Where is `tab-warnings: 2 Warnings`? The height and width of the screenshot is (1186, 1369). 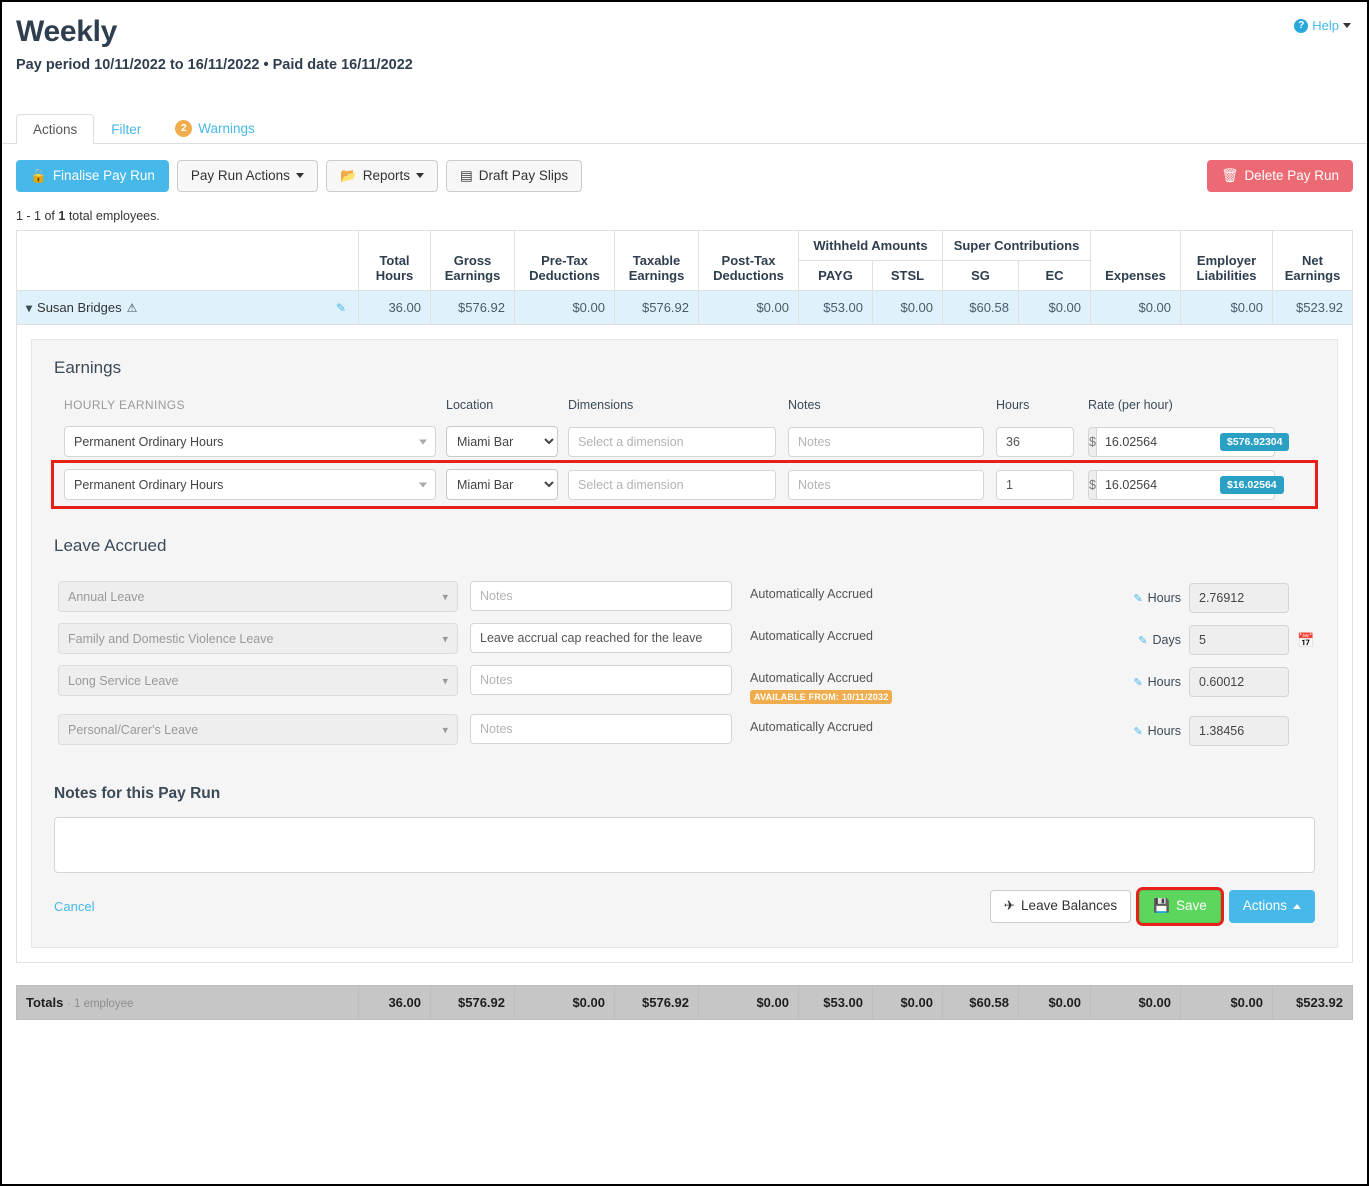 tab-warnings: 2 Warnings is located at coordinates (215, 128).